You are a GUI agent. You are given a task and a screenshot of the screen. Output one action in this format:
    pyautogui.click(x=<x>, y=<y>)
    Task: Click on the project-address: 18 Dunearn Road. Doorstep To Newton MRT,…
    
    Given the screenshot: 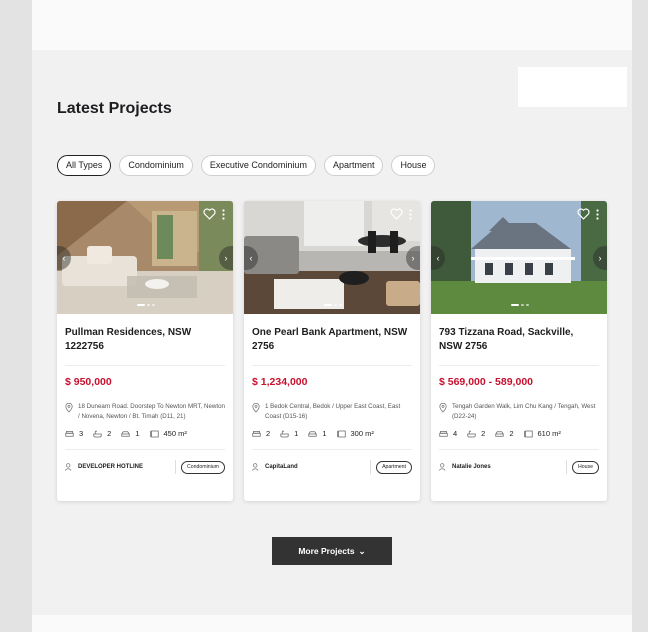 What is the action you would take?
    pyautogui.click(x=145, y=413)
    